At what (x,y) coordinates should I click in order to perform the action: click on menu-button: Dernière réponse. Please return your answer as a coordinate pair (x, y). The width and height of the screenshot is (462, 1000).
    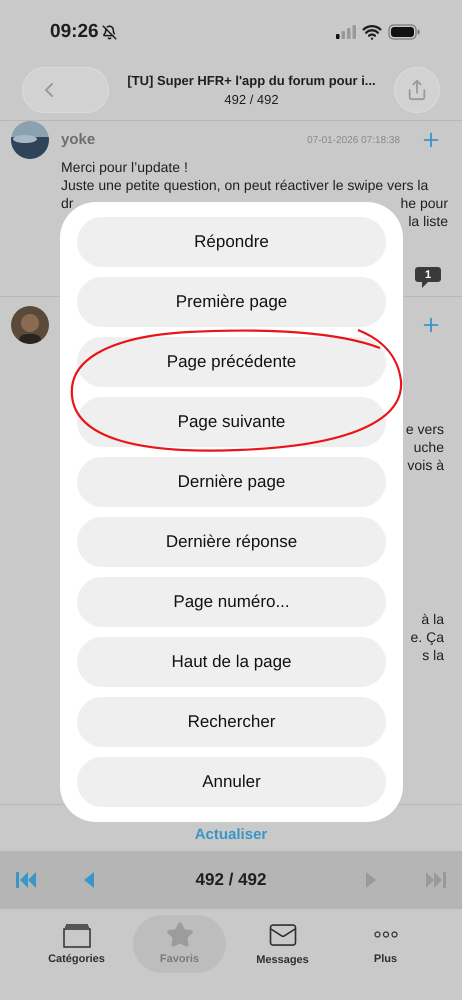
    Looking at the image, I should click on (231, 542).